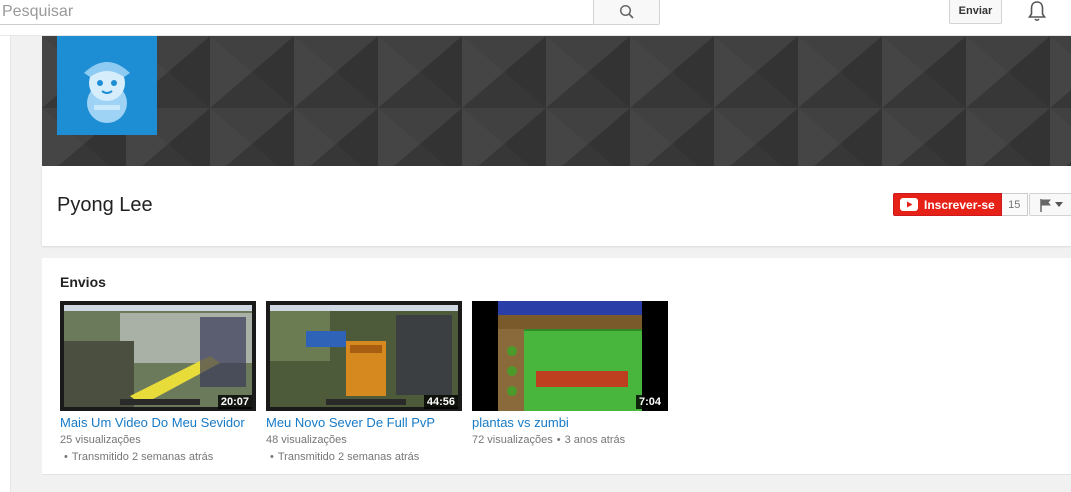 The image size is (1071, 492). I want to click on video-views: 48 visualizações, so click(306, 440).